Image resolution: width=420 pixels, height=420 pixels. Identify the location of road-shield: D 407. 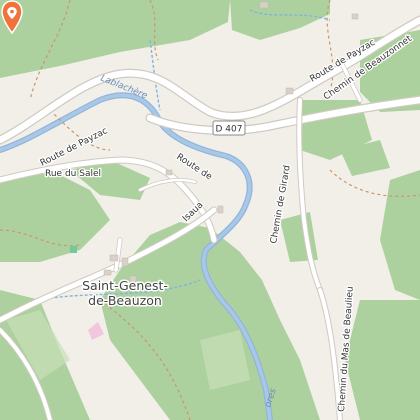
(229, 128).